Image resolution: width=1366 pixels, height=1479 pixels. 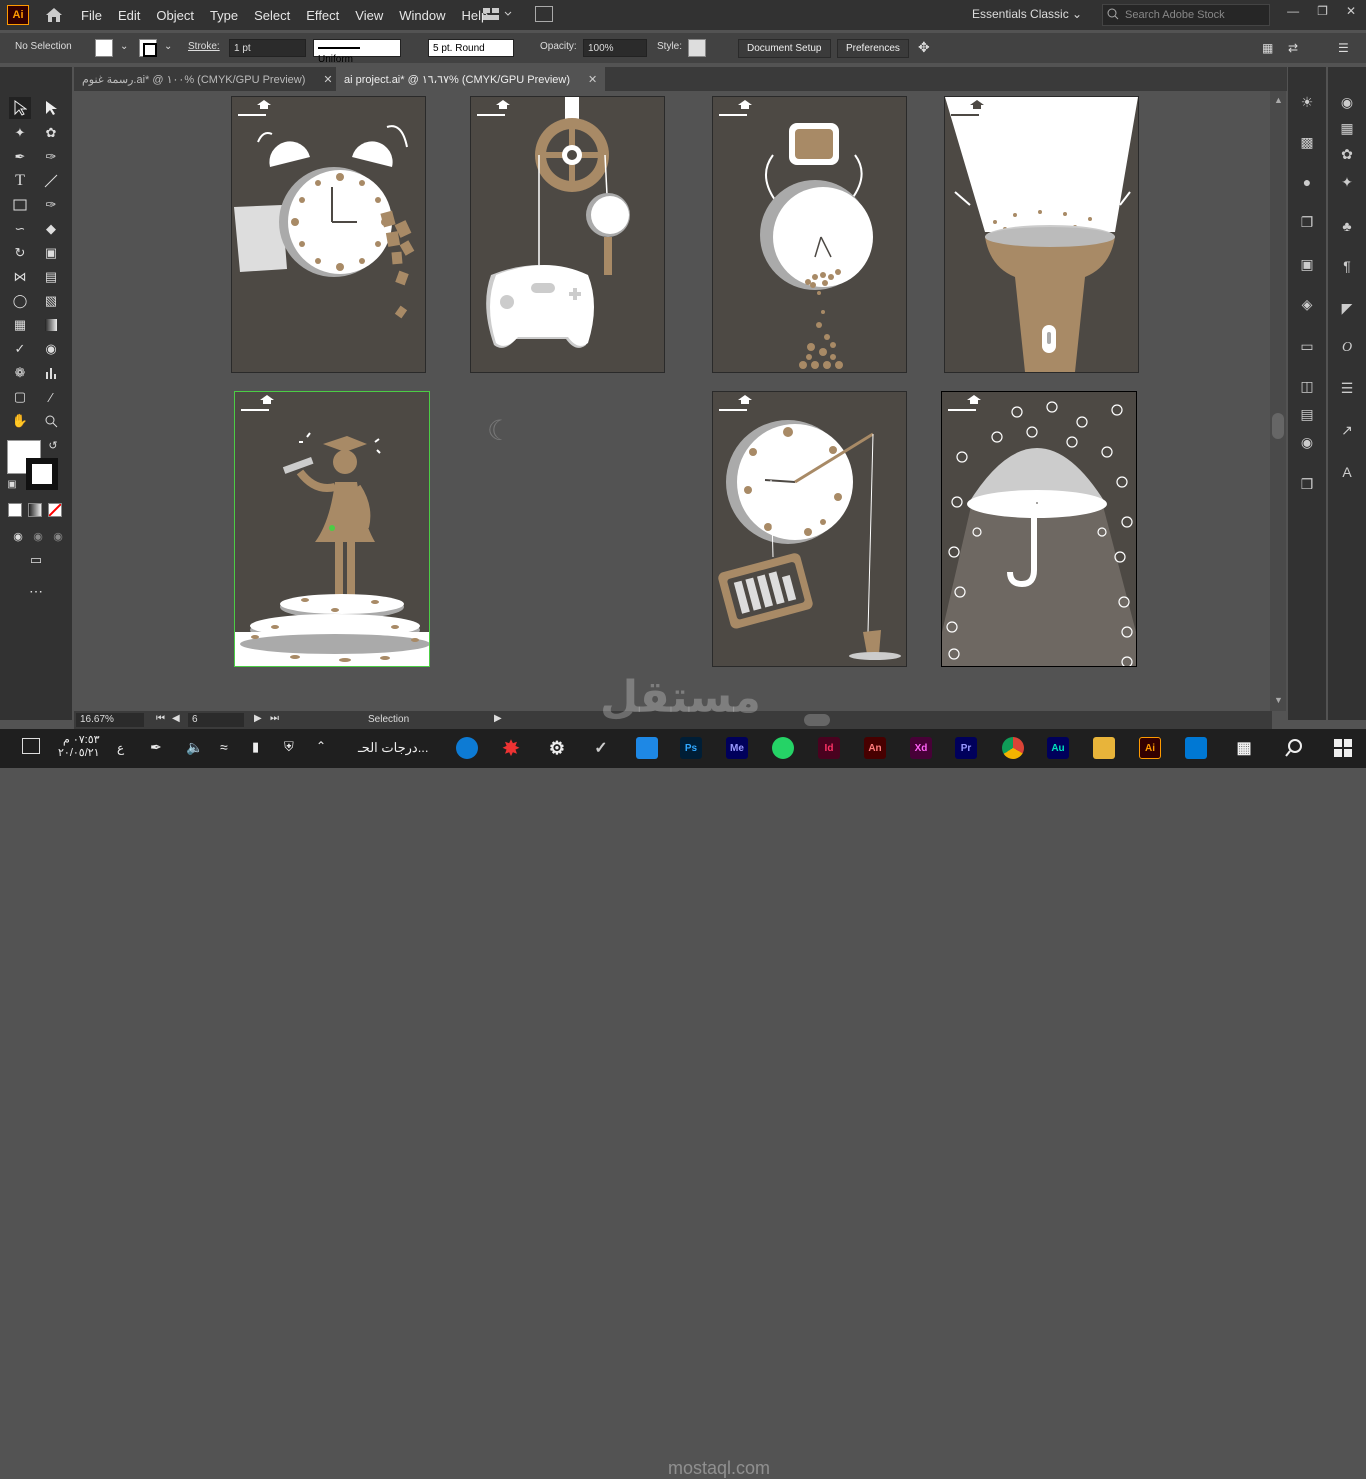 I want to click on character-icon: ☰, so click(x=1347, y=388).